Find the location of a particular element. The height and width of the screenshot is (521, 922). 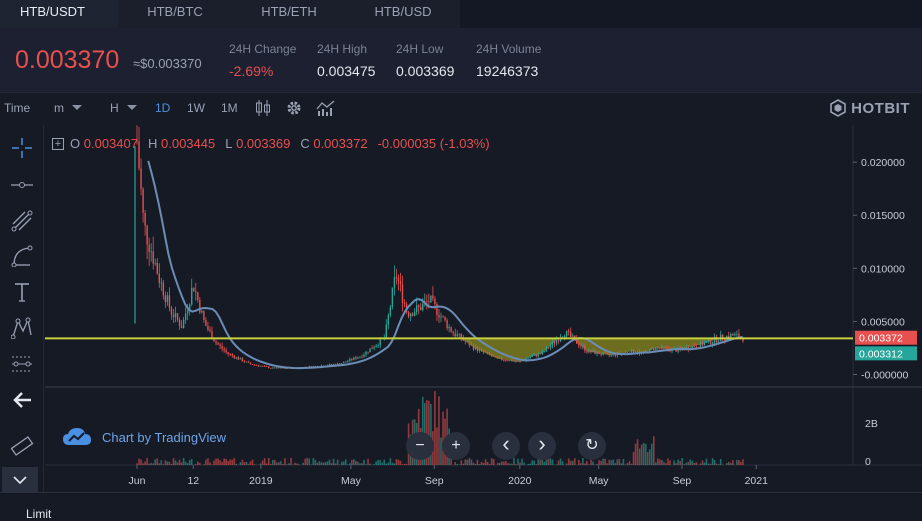

time-button: Time is located at coordinates (17, 108).